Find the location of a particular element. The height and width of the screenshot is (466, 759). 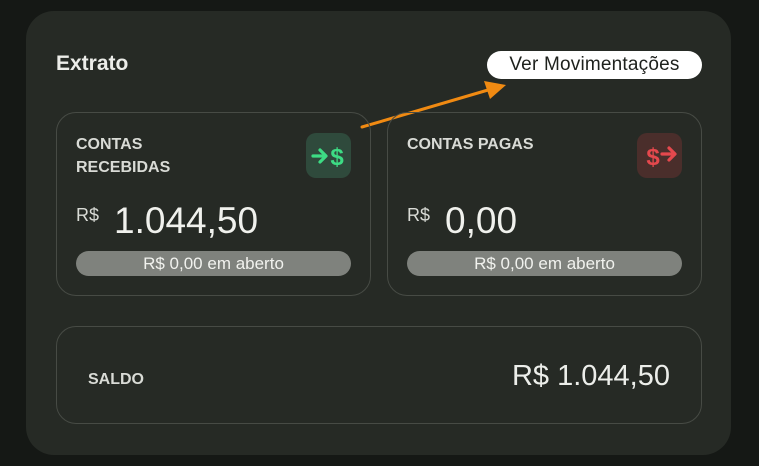

amount-value: 0,00 is located at coordinates (481, 220).